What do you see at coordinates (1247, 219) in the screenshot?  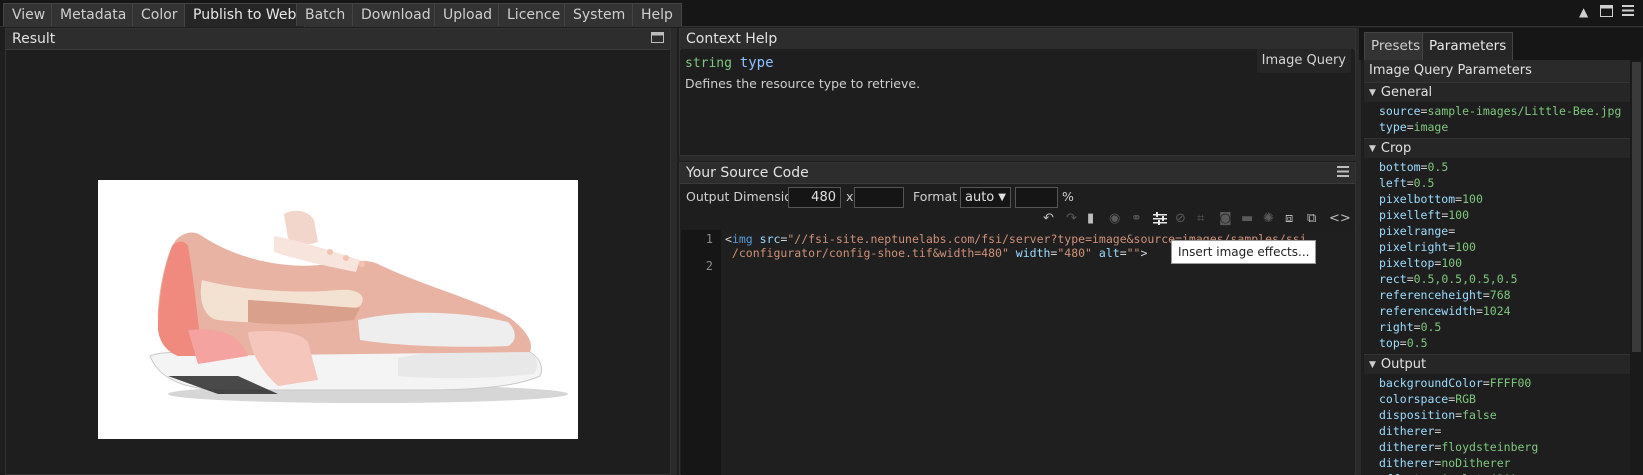 I see `folder-icon: ▬` at bounding box center [1247, 219].